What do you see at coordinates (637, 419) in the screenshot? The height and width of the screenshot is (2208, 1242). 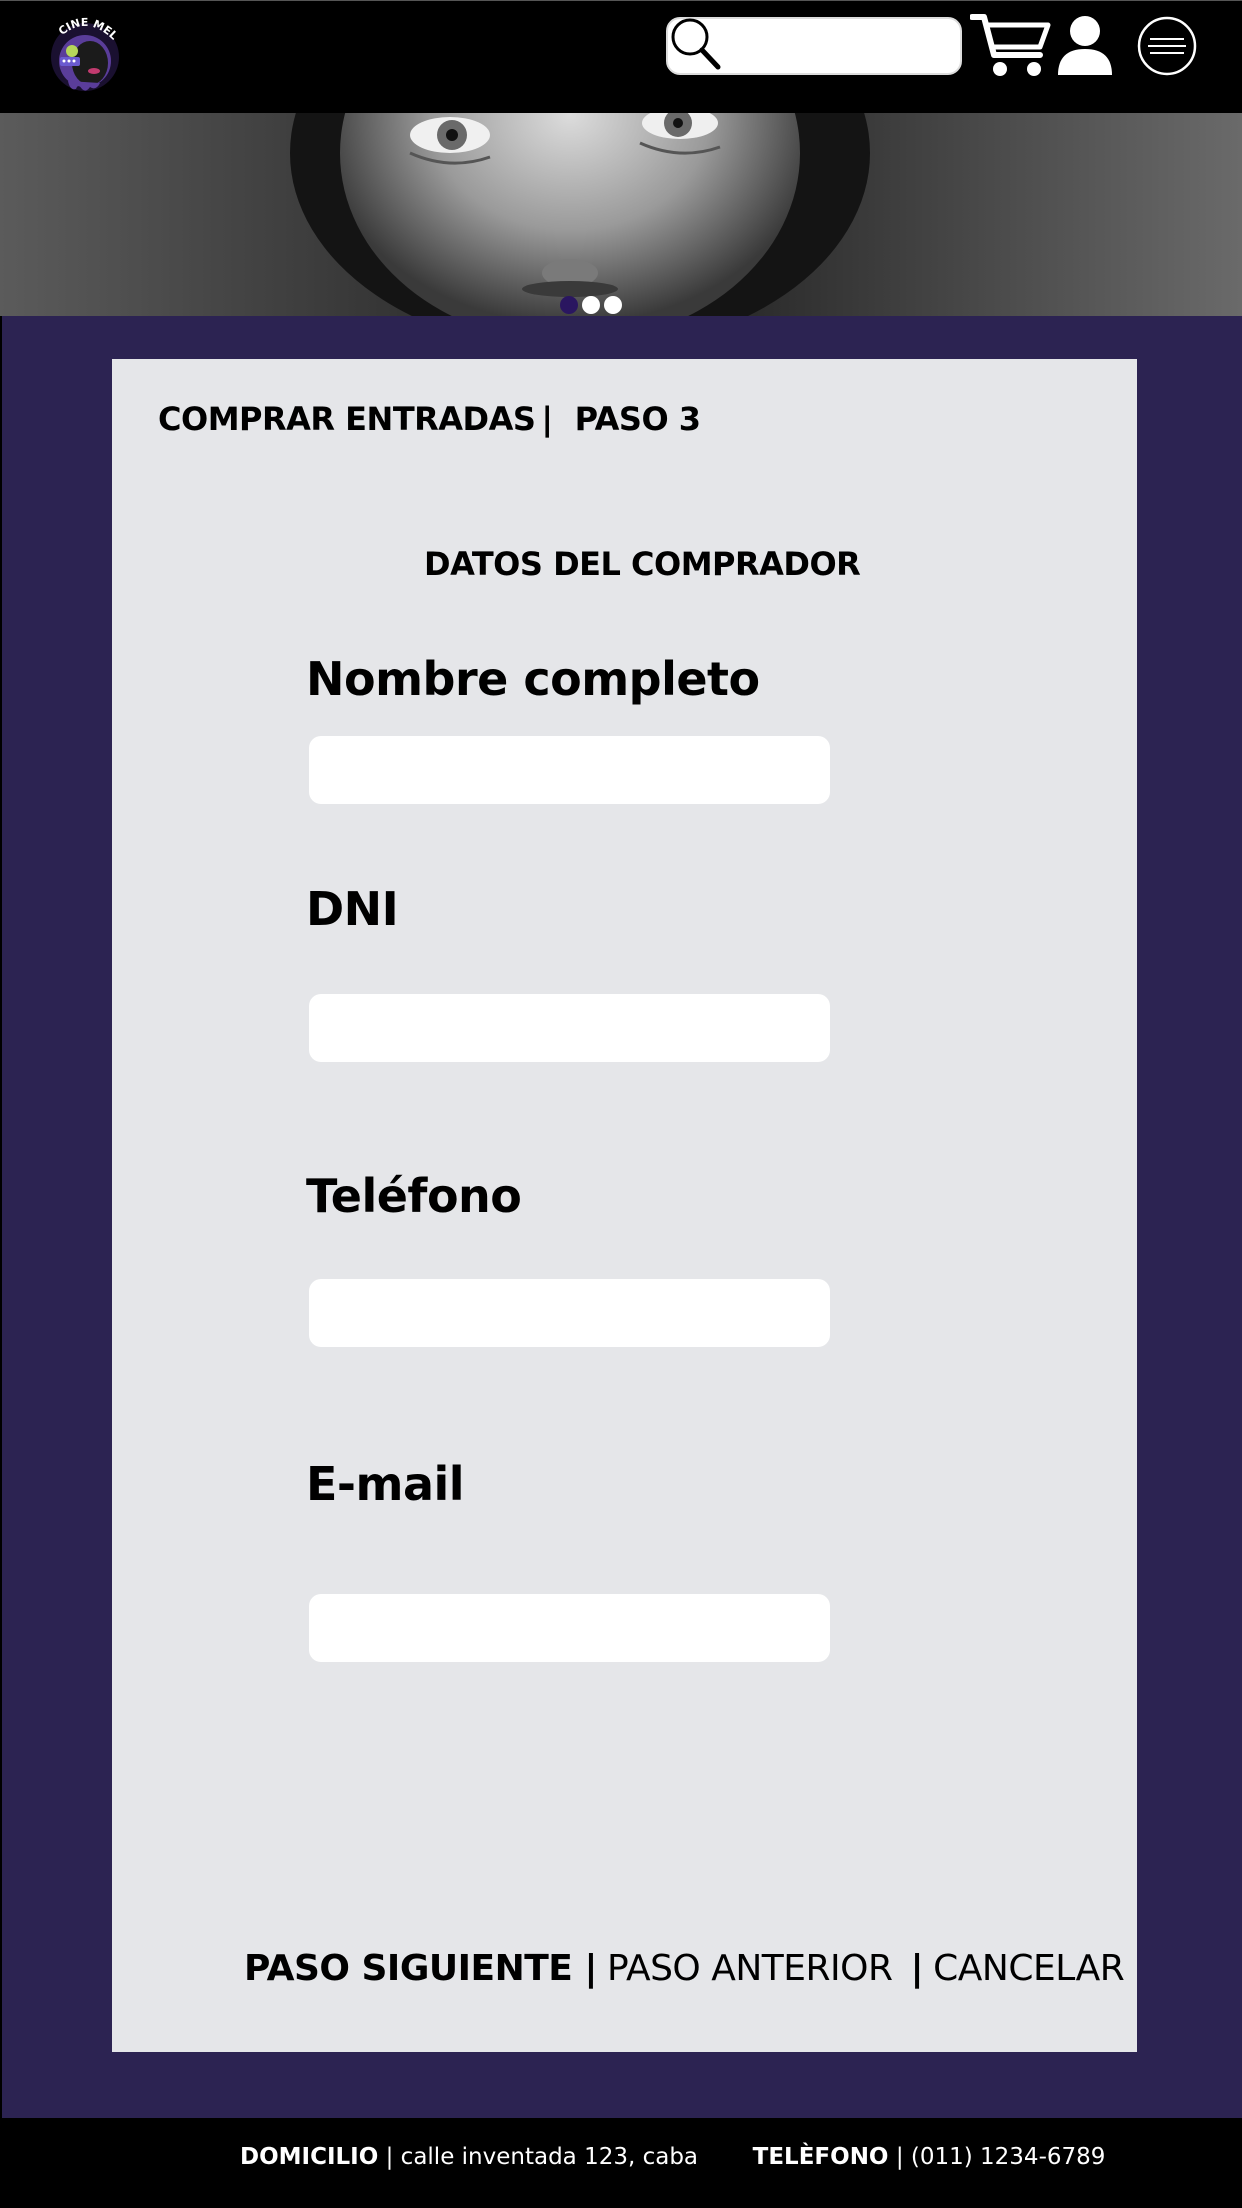 I see `step-indicator: PASO 3` at bounding box center [637, 419].